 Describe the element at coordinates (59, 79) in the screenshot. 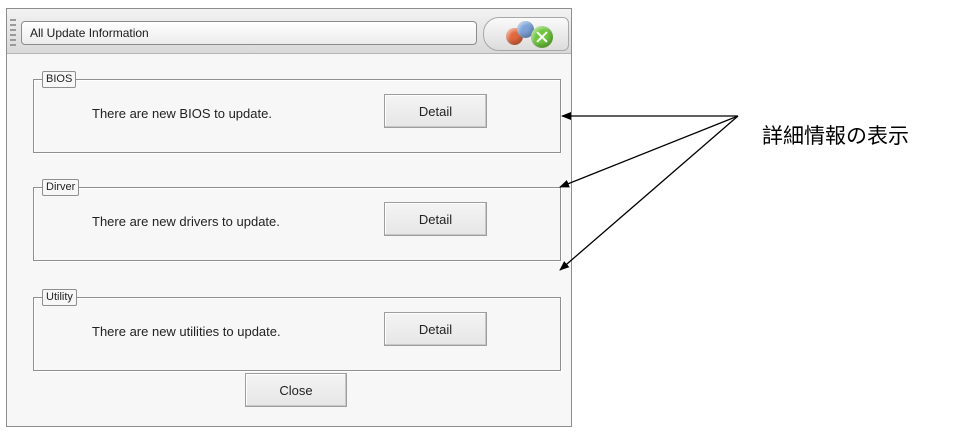

I see `bios-group-label: BIOS` at that location.